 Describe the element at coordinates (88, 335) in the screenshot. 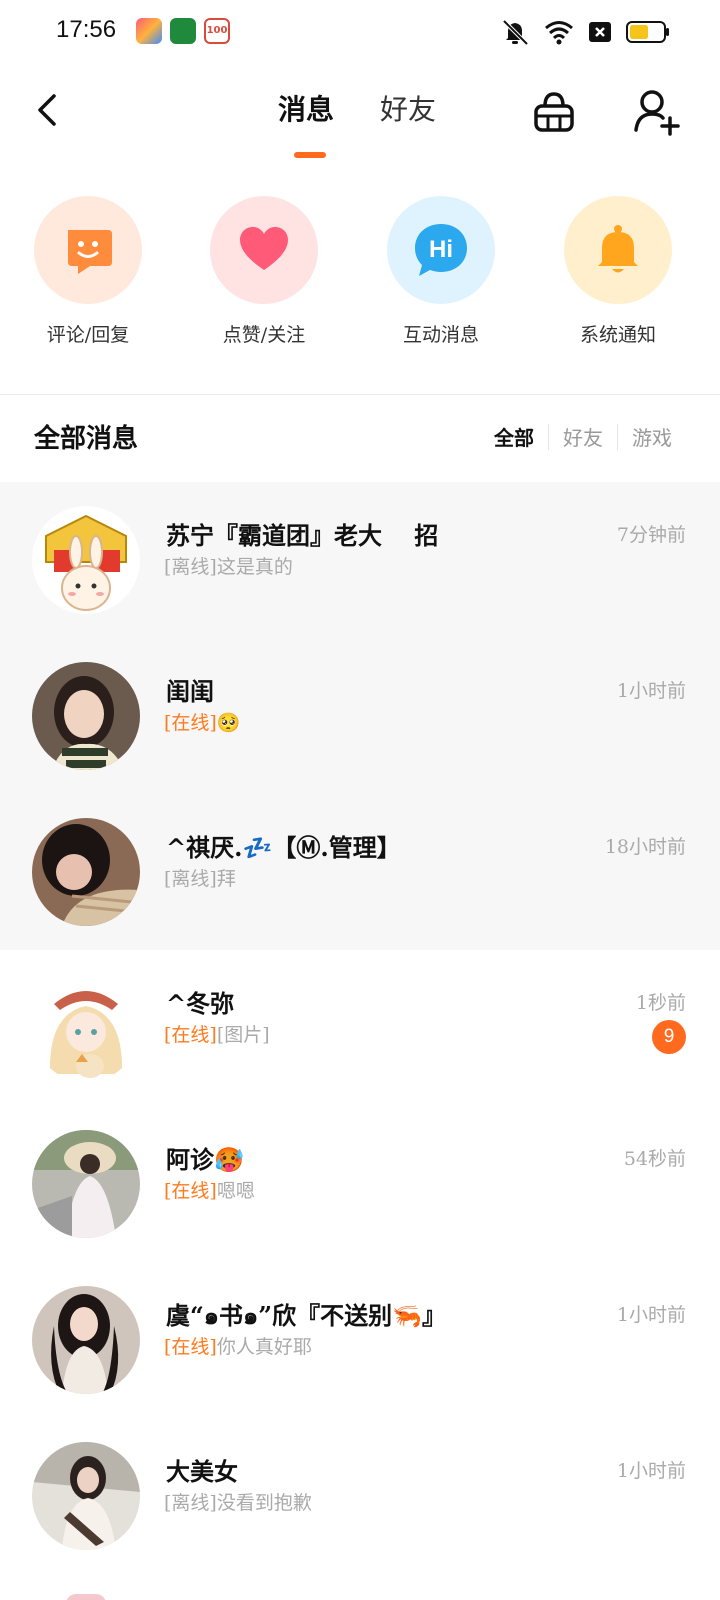

I see `category-label: 评论/回复` at that location.